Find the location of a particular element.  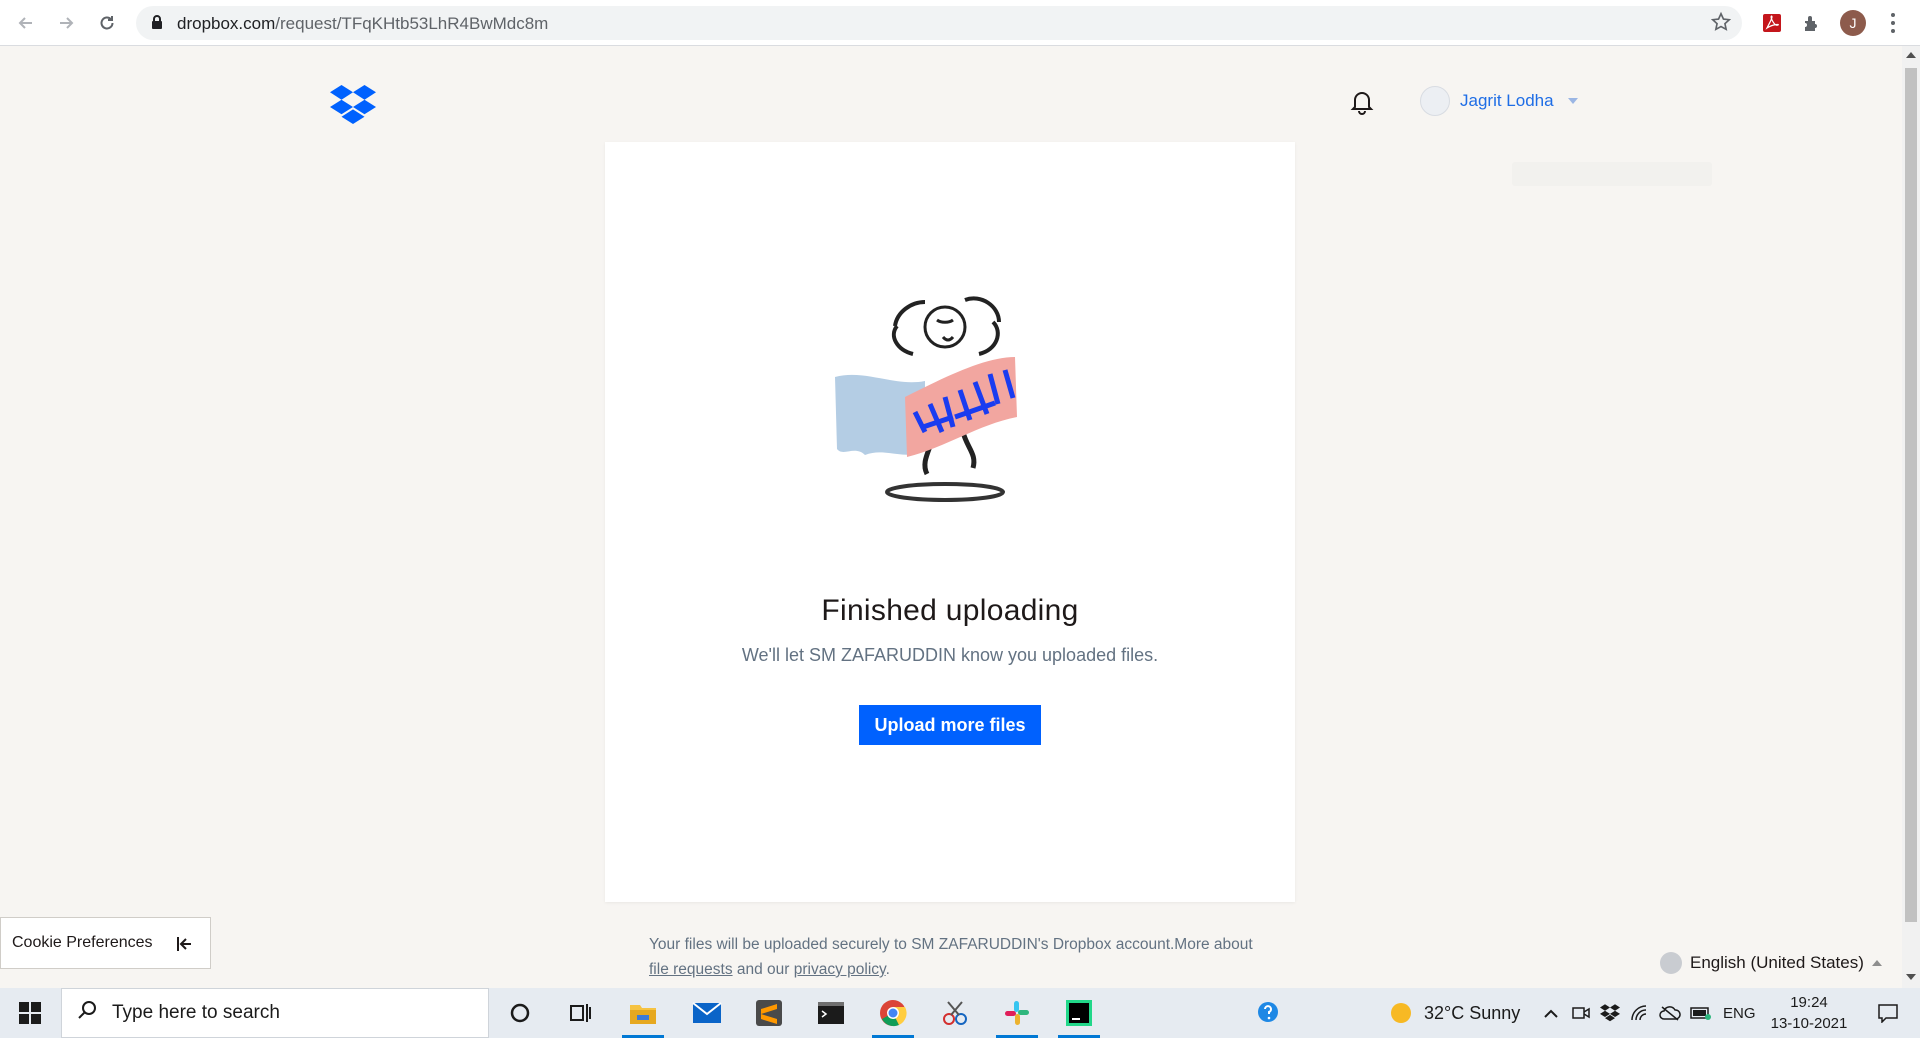

scroll-thumb is located at coordinates (1911, 495).